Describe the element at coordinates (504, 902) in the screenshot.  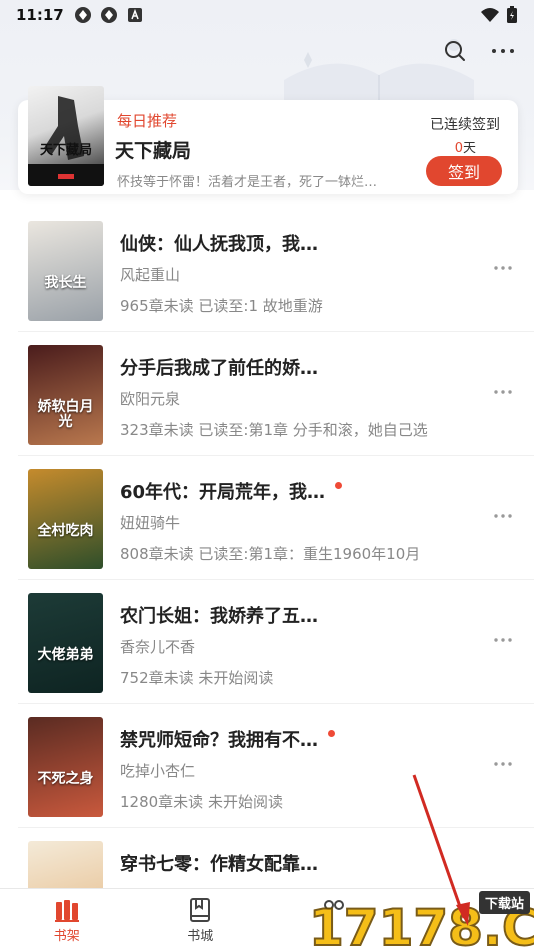
I see `watermark-badge: 下载站` at that location.